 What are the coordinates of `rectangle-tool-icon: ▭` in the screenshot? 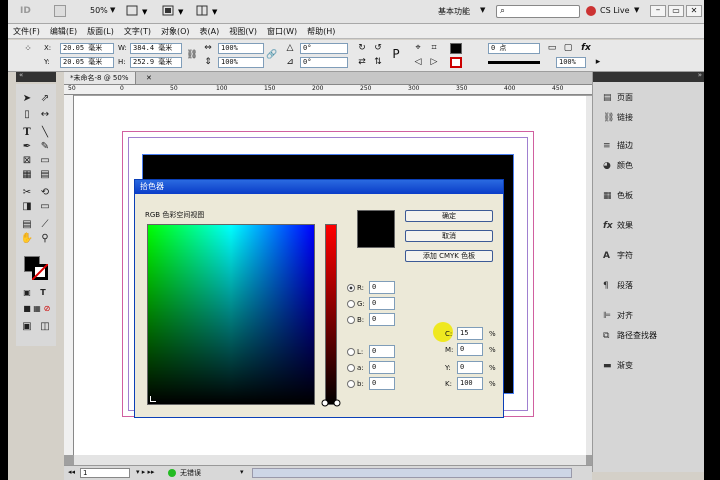 It's located at (45, 161).